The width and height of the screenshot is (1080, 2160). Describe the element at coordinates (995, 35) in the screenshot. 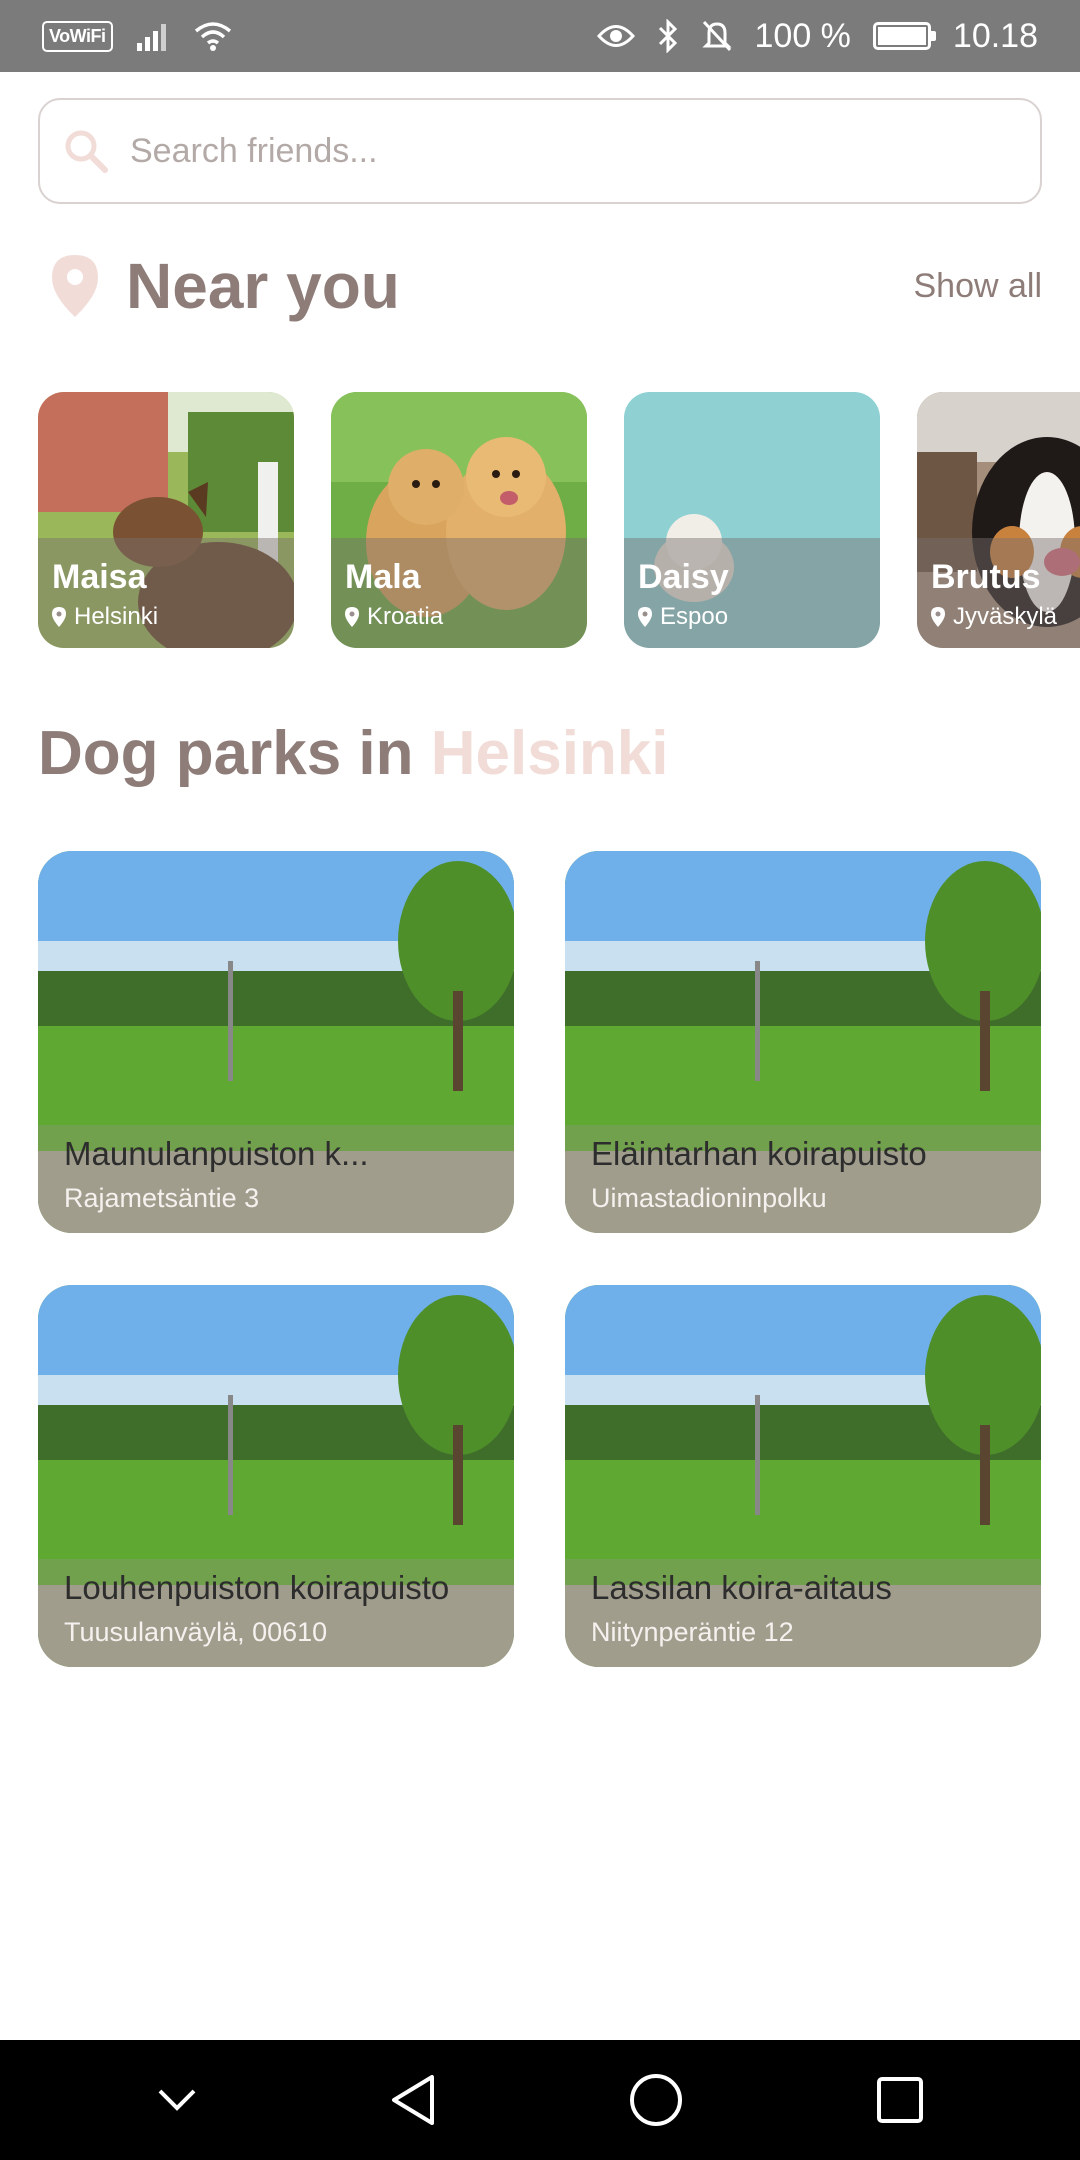

I see `clock: 10.18` at that location.